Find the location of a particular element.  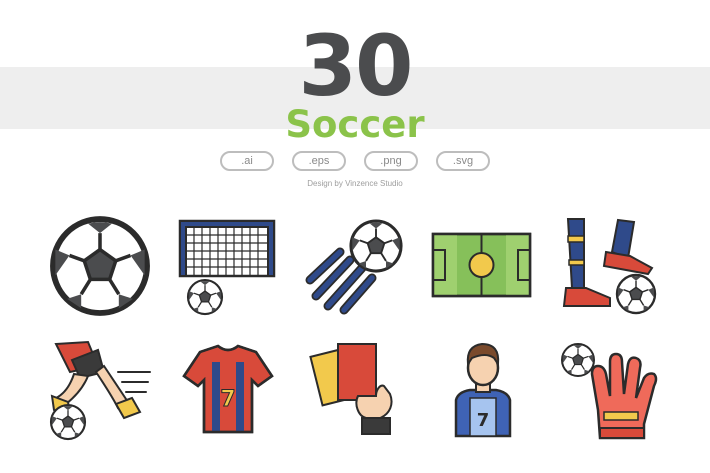

goalkeeper-glove-icon is located at coordinates (609, 391).